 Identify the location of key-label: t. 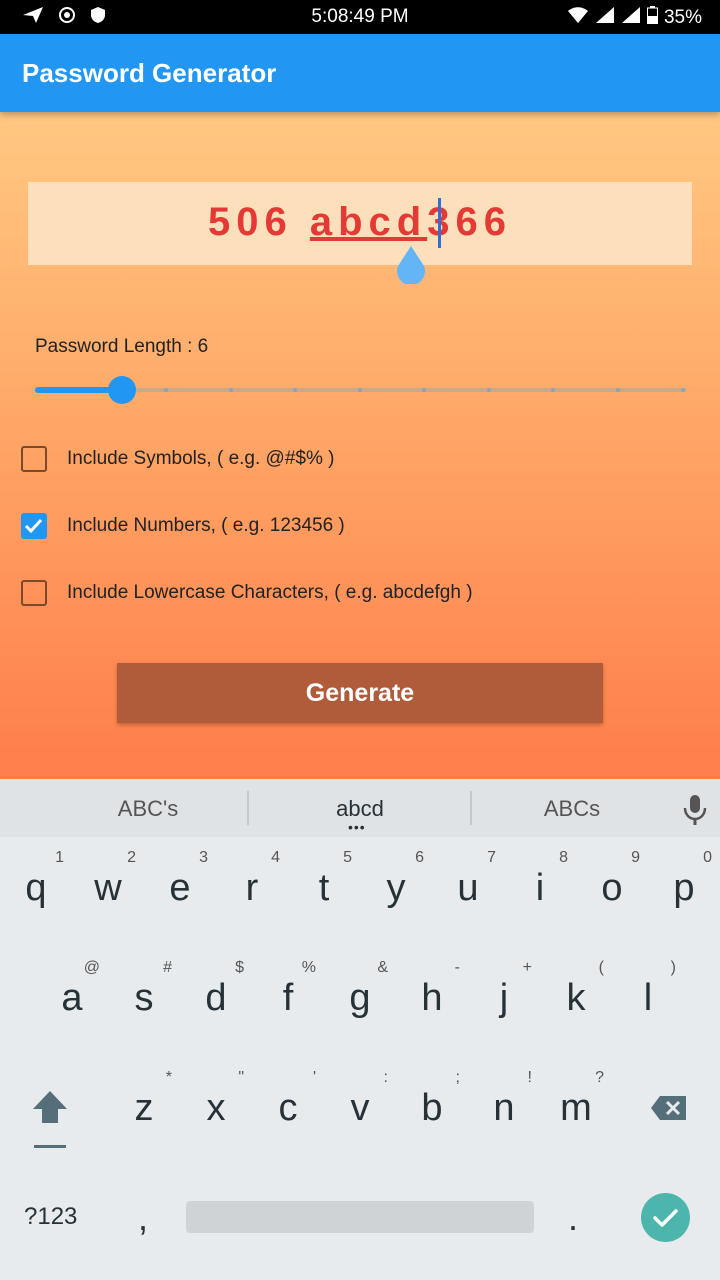
(324, 888).